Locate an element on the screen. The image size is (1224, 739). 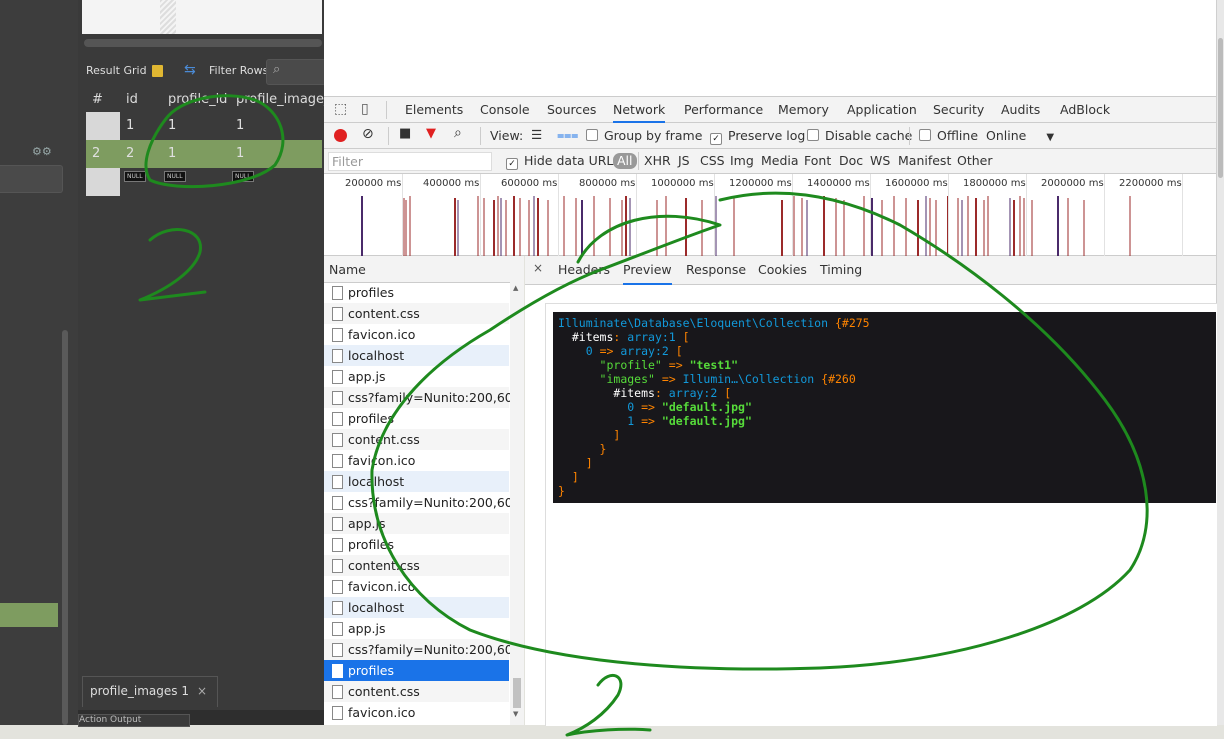
preserve-log-checkbox: ✓ Preserve log is located at coordinates (757, 136).